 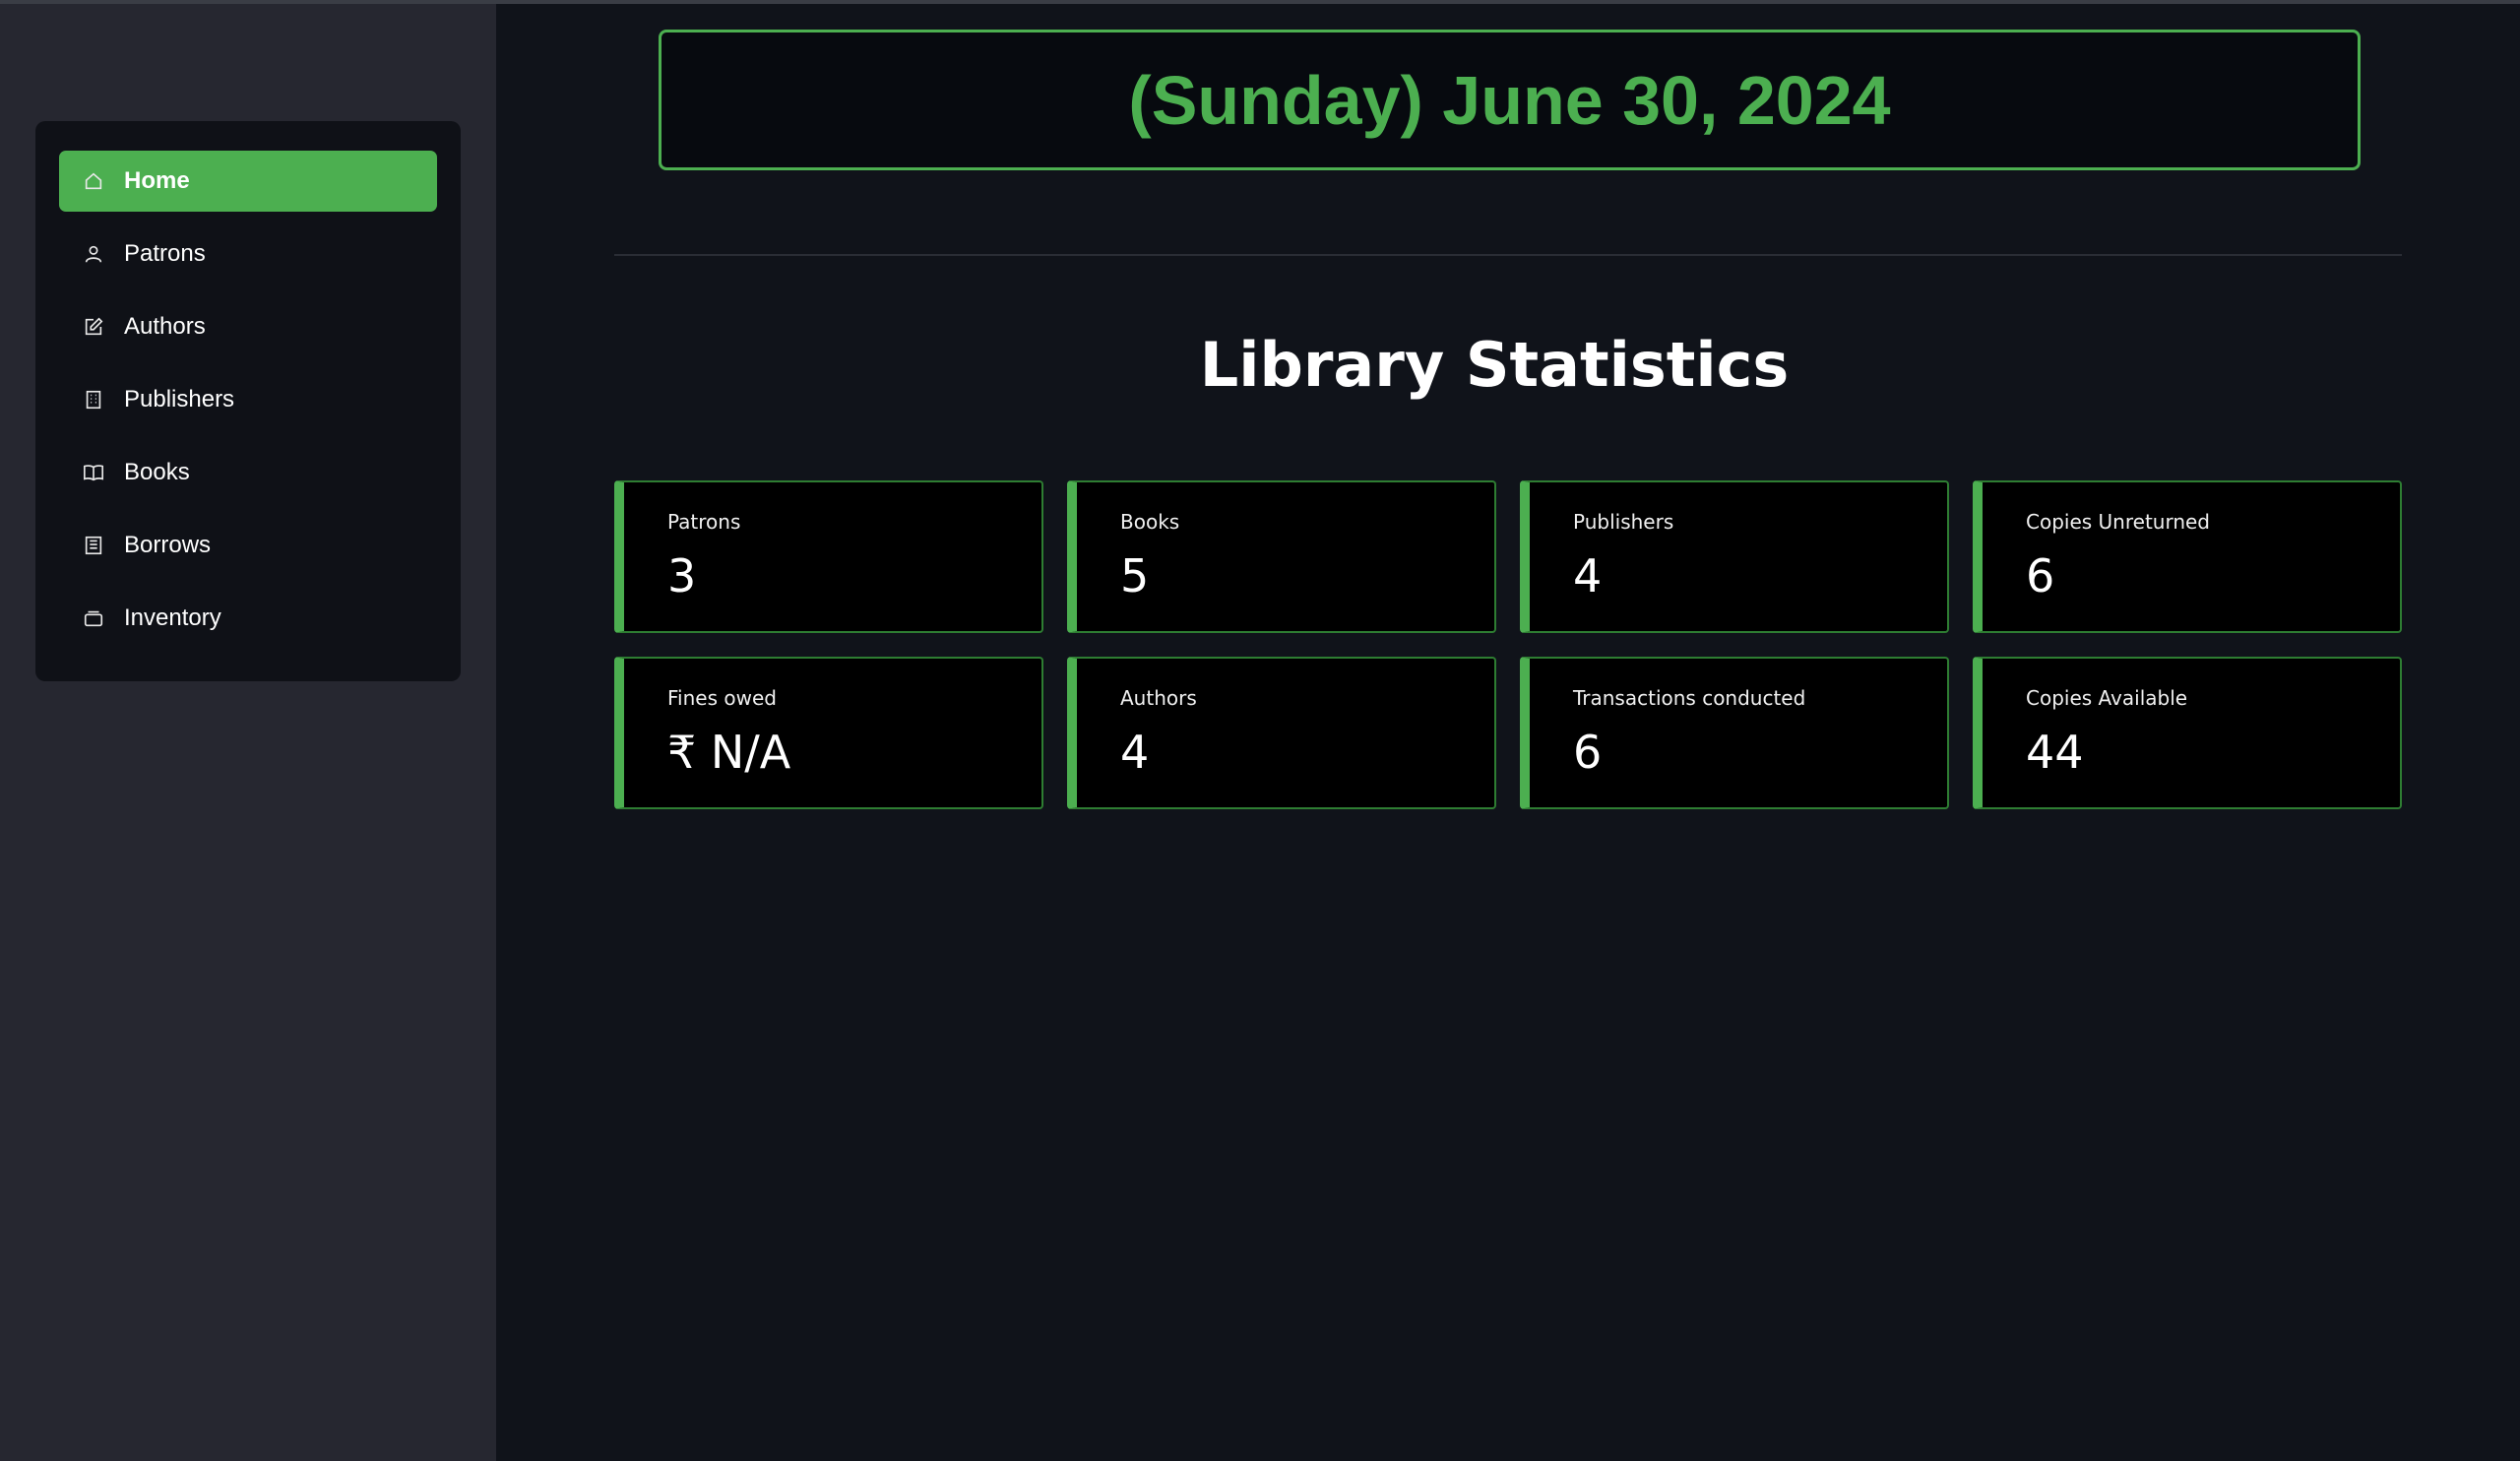 What do you see at coordinates (93, 472) in the screenshot?
I see `book-icon` at bounding box center [93, 472].